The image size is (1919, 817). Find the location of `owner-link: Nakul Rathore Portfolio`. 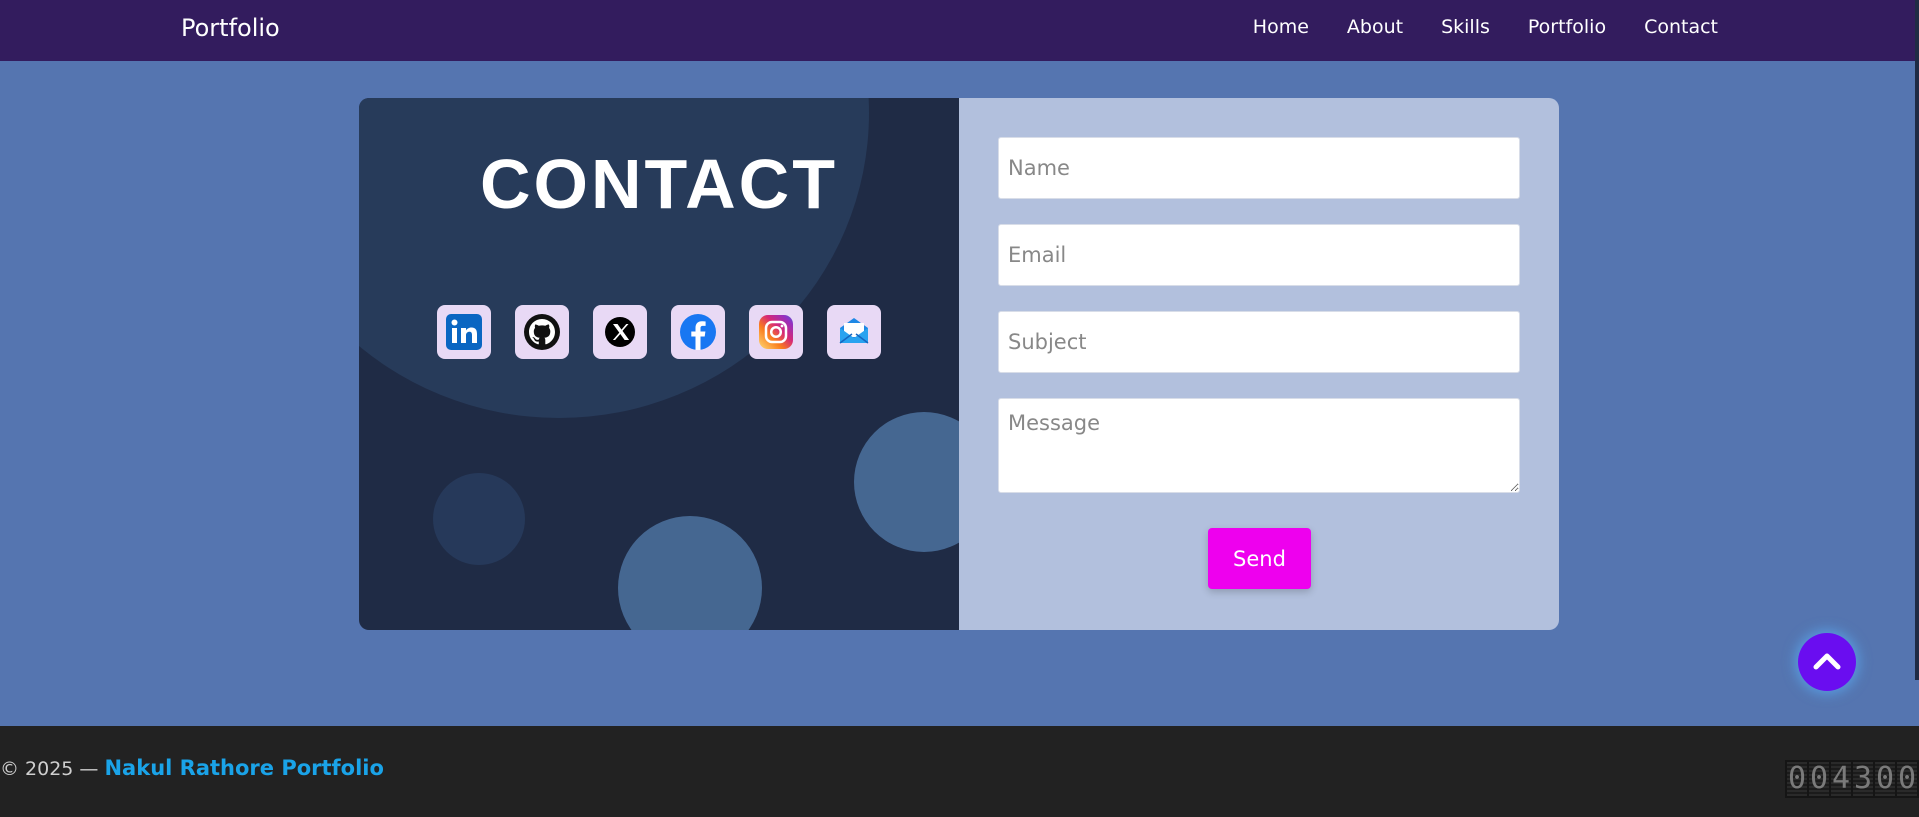

owner-link: Nakul Rathore Portfolio is located at coordinates (243, 768).